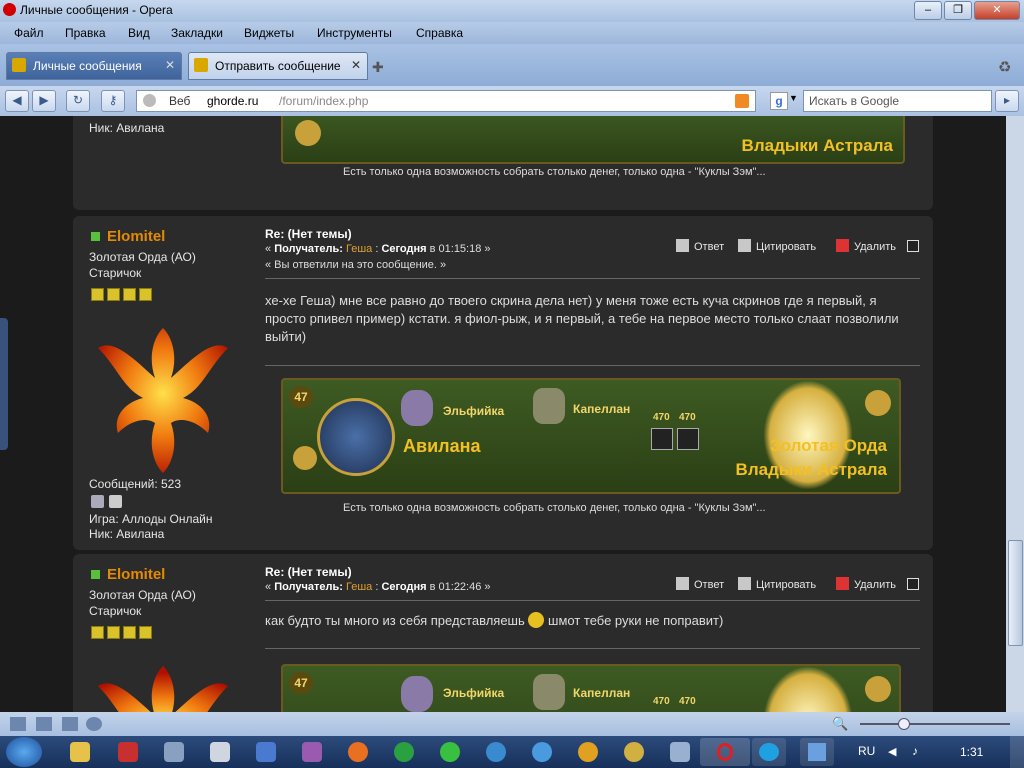  Describe the element at coordinates (19, 65) in the screenshot. I see `site-favicon-icon` at that location.